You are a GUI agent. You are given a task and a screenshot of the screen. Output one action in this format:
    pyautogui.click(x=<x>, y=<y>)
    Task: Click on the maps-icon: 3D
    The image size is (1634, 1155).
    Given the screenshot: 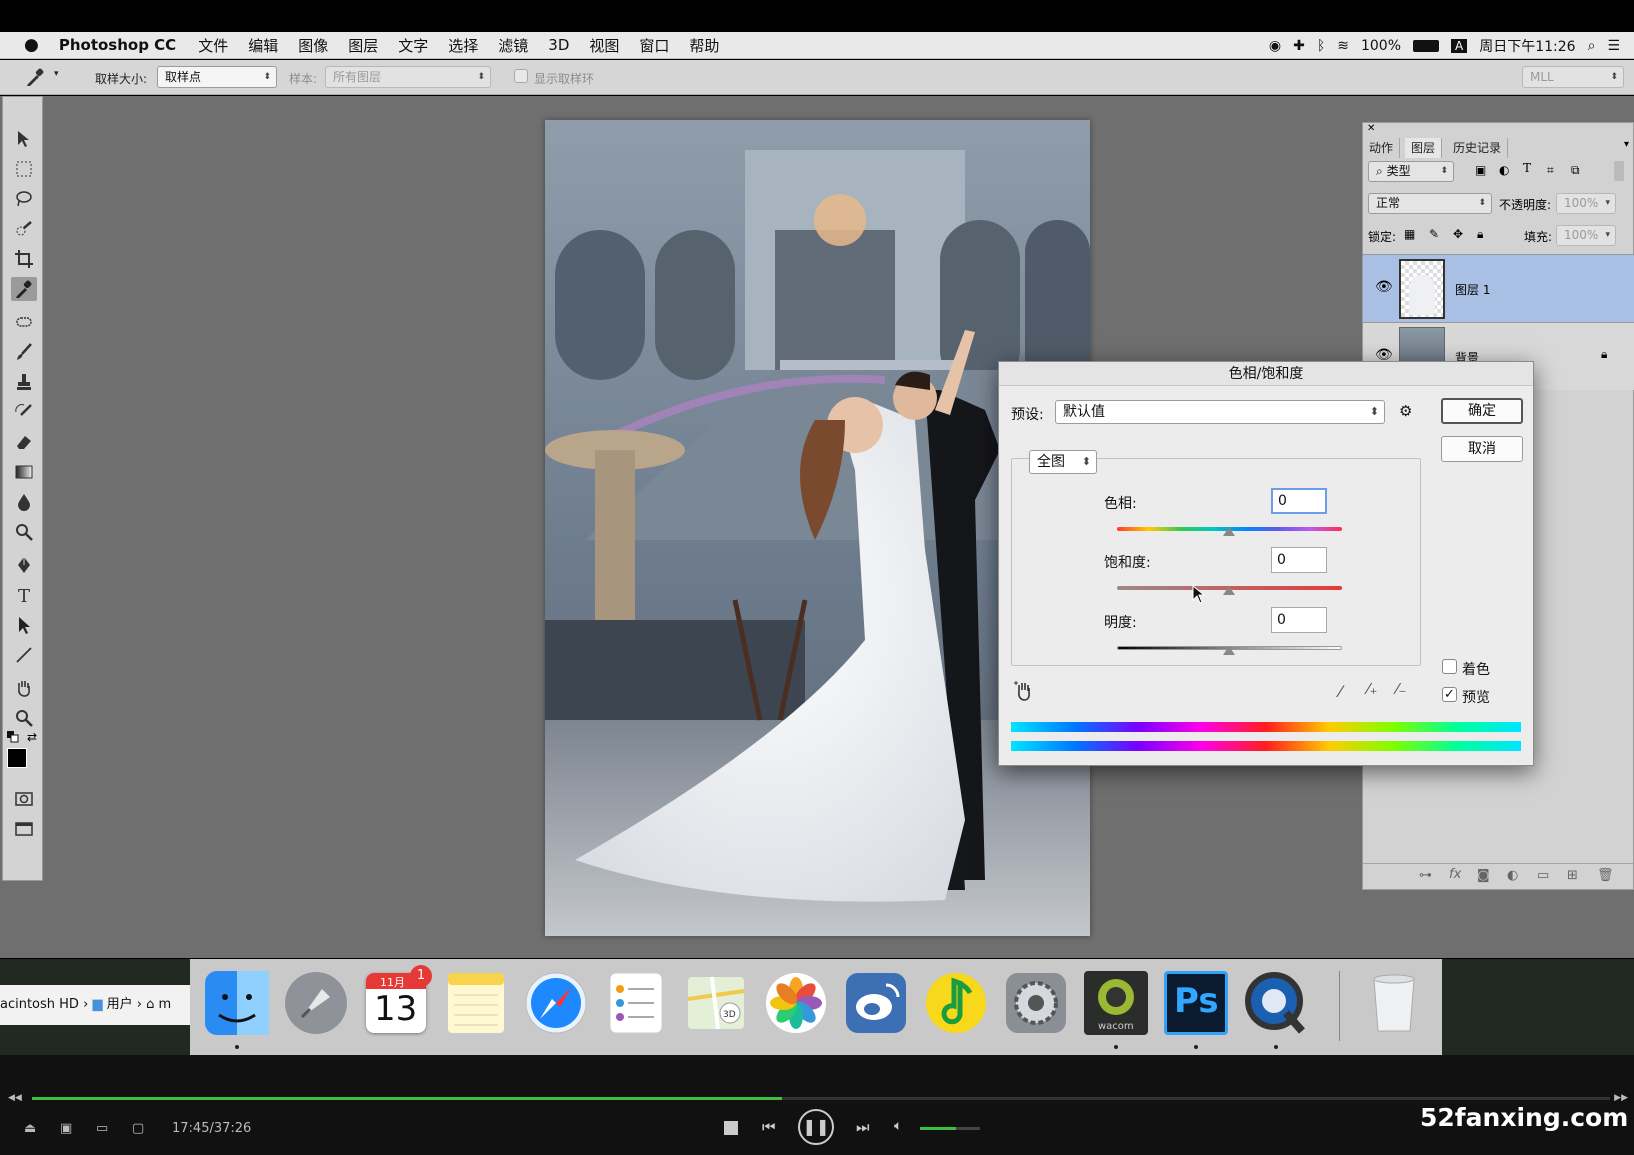 What is the action you would take?
    pyautogui.click(x=716, y=1003)
    